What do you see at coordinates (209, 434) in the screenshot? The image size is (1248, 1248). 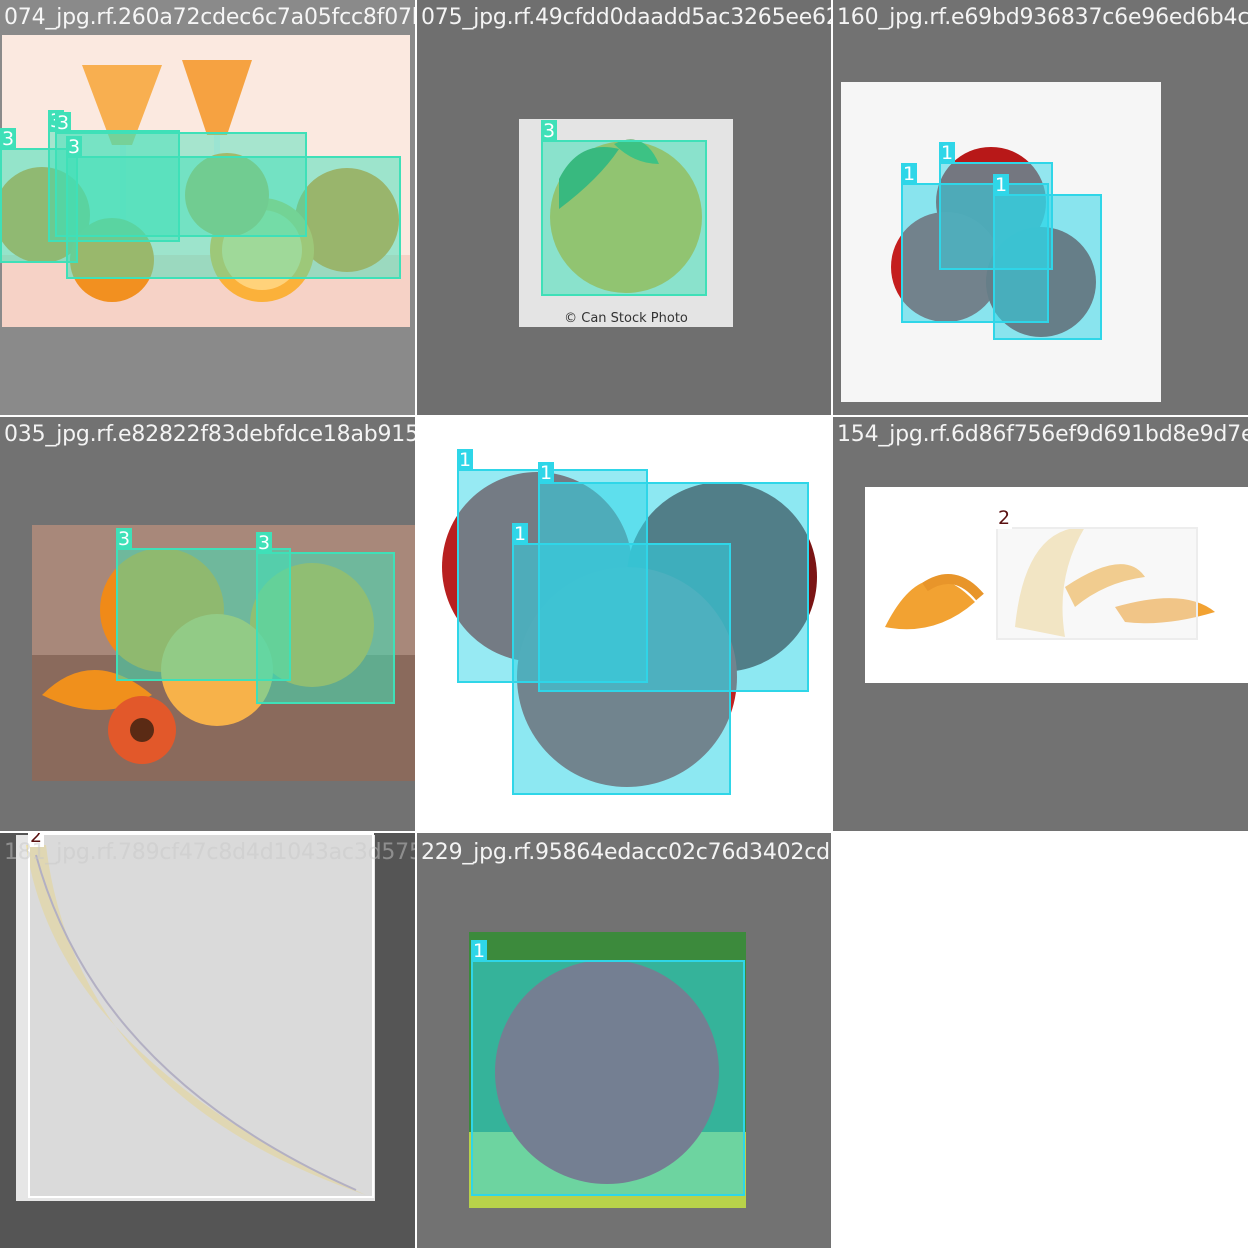 I see `tile-filename: 035_jpg.rf.e82822f83debfdce18ab915e23875` at bounding box center [209, 434].